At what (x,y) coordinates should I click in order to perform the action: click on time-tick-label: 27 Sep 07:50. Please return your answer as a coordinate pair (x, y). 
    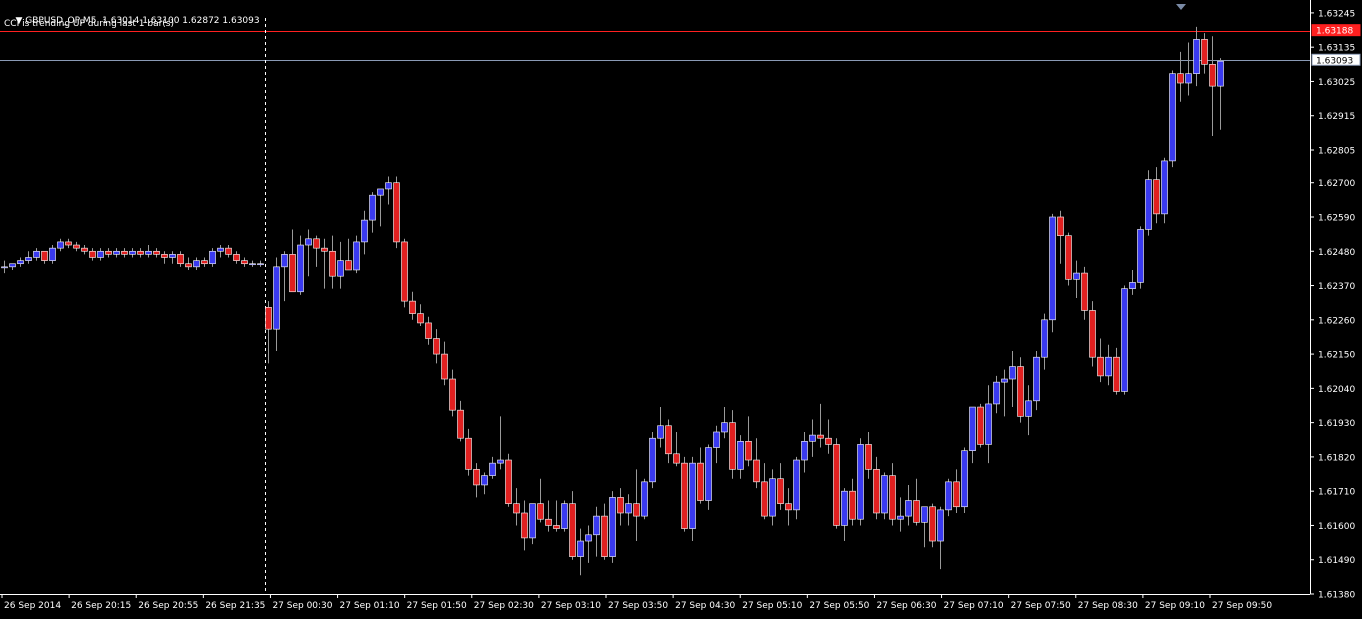
    Looking at the image, I should click on (1041, 606).